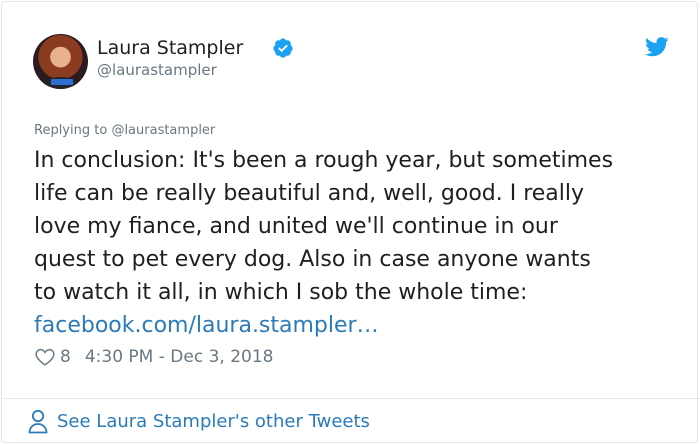 The height and width of the screenshot is (444, 700). I want to click on verified-badge-icon, so click(283, 48).